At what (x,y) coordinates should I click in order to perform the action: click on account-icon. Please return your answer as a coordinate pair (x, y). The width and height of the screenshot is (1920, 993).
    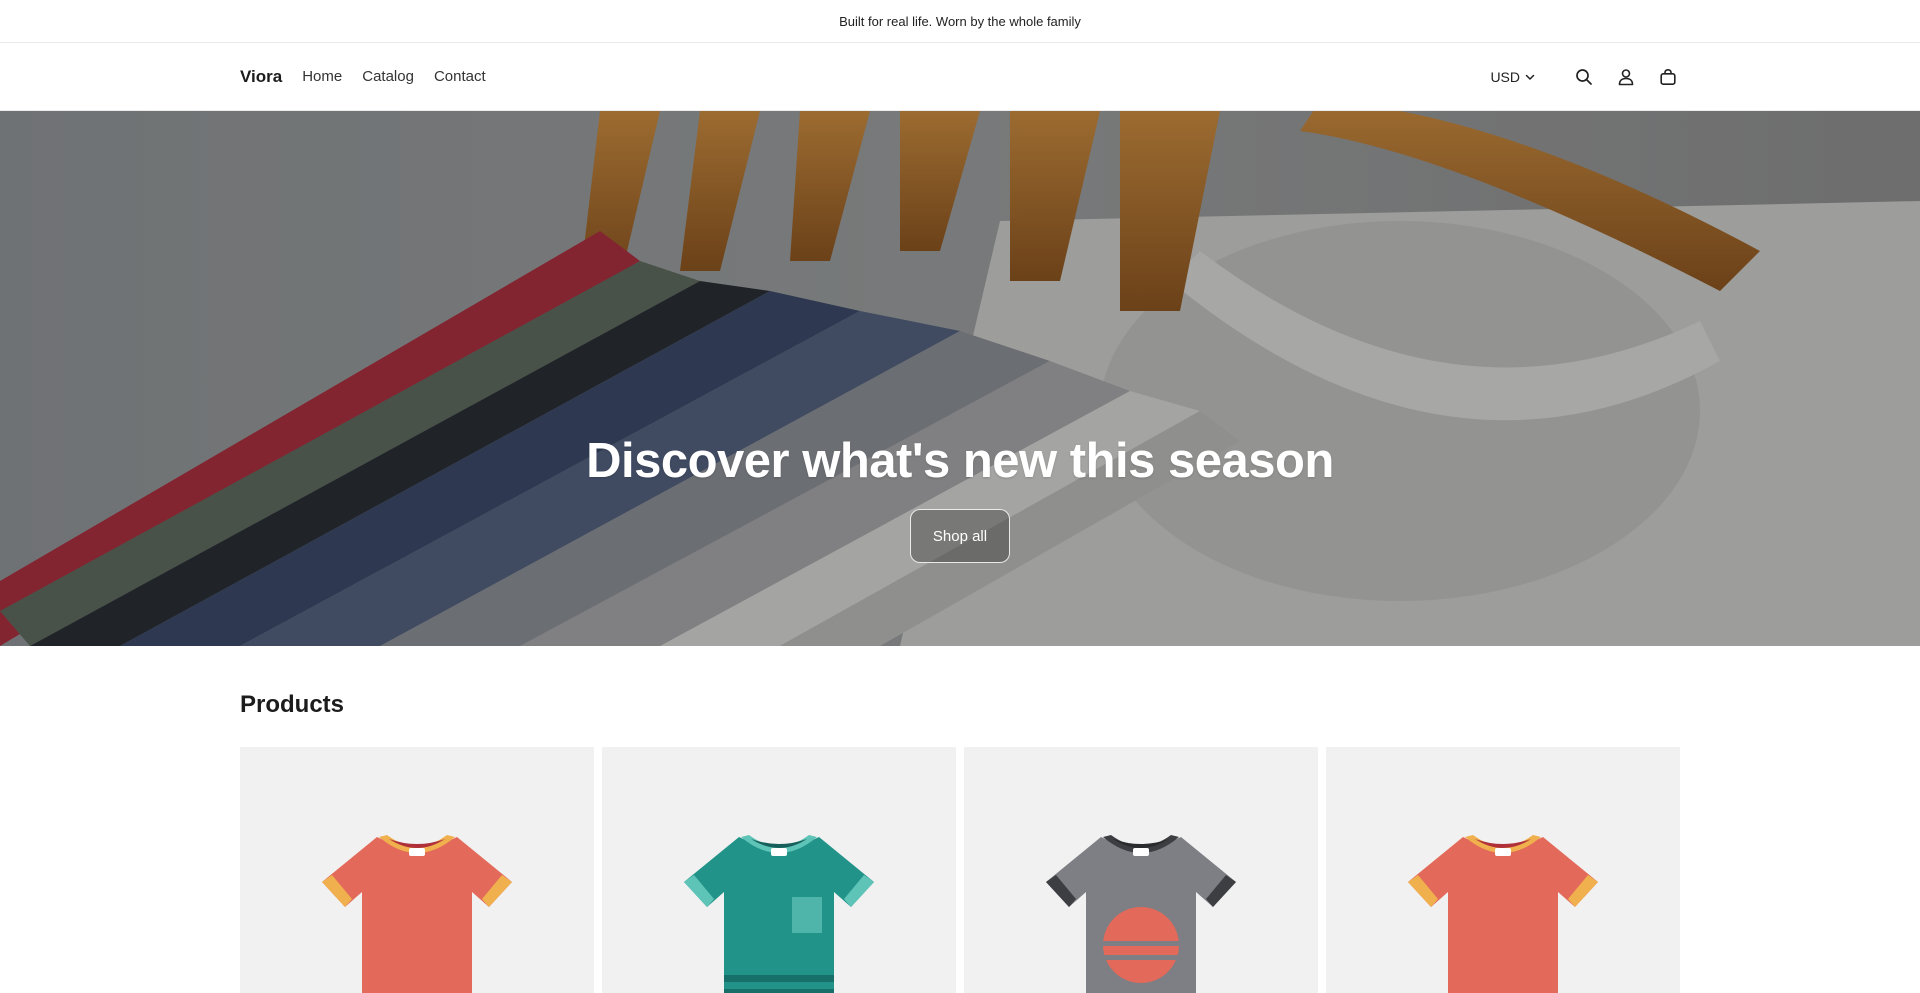
    Looking at the image, I should click on (1626, 76).